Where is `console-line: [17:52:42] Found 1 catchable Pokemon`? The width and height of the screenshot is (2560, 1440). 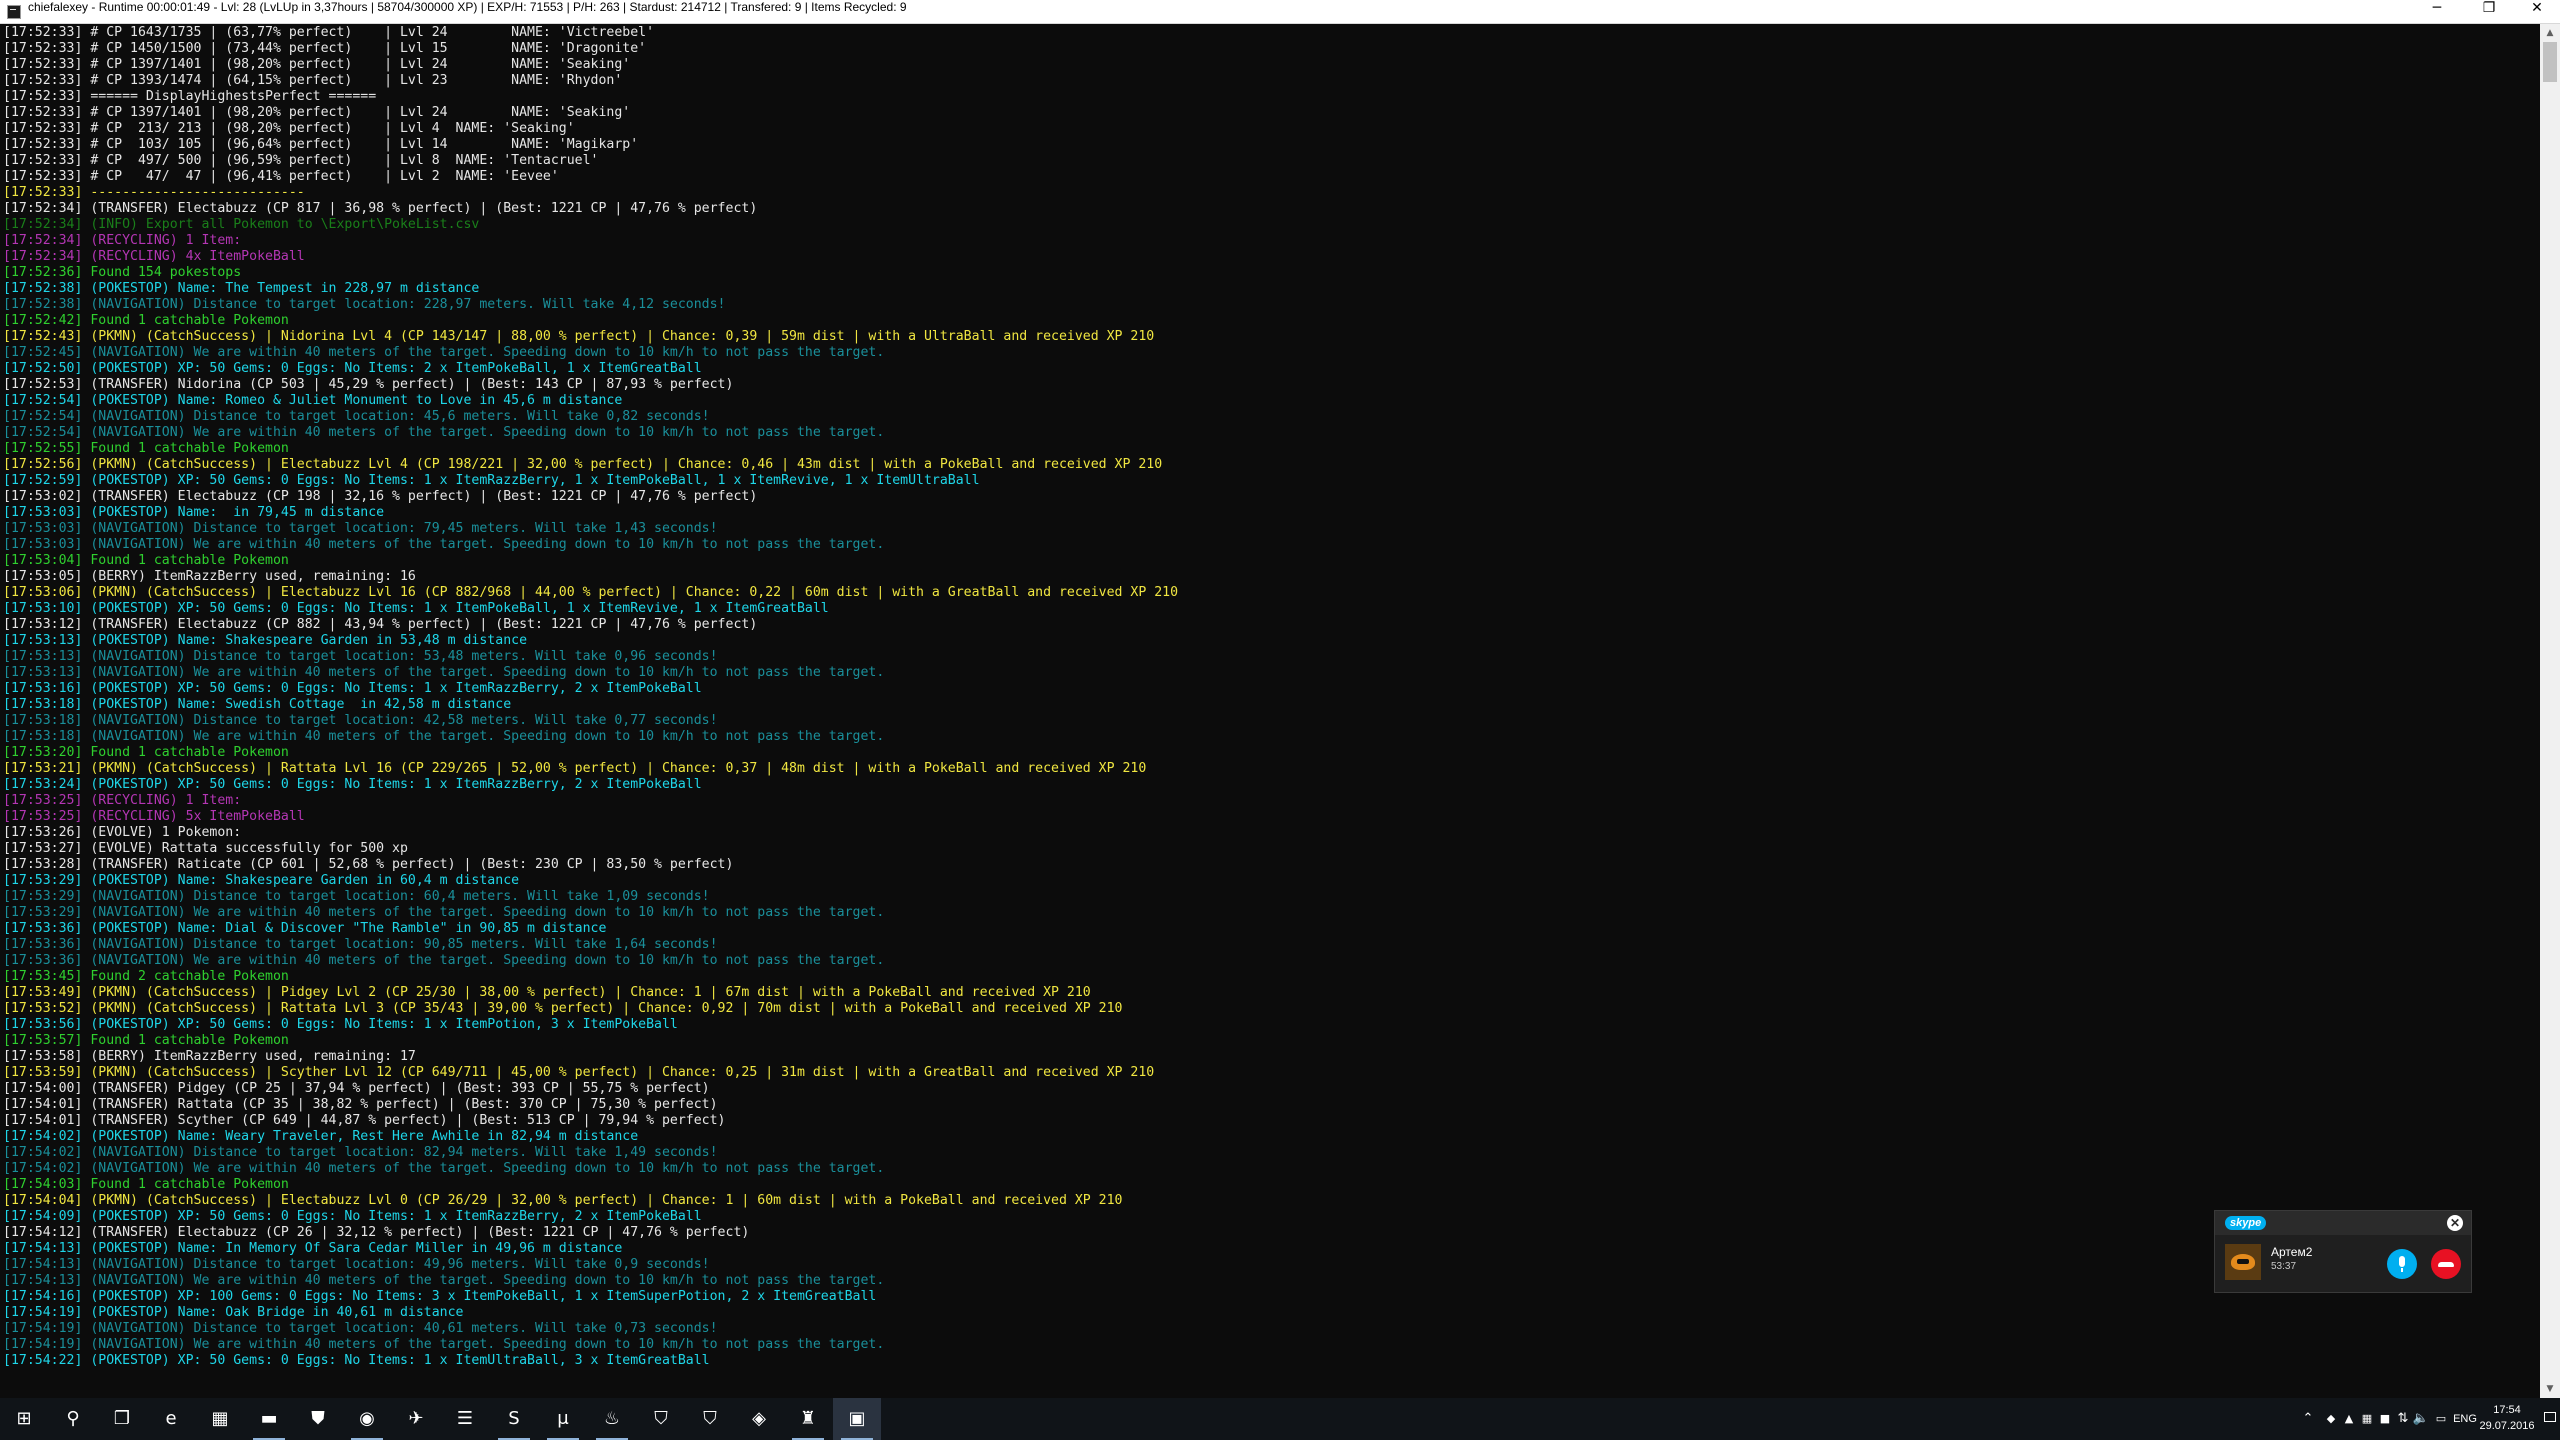 console-line: [17:52:42] Found 1 catchable Pokemon is located at coordinates (146, 320).